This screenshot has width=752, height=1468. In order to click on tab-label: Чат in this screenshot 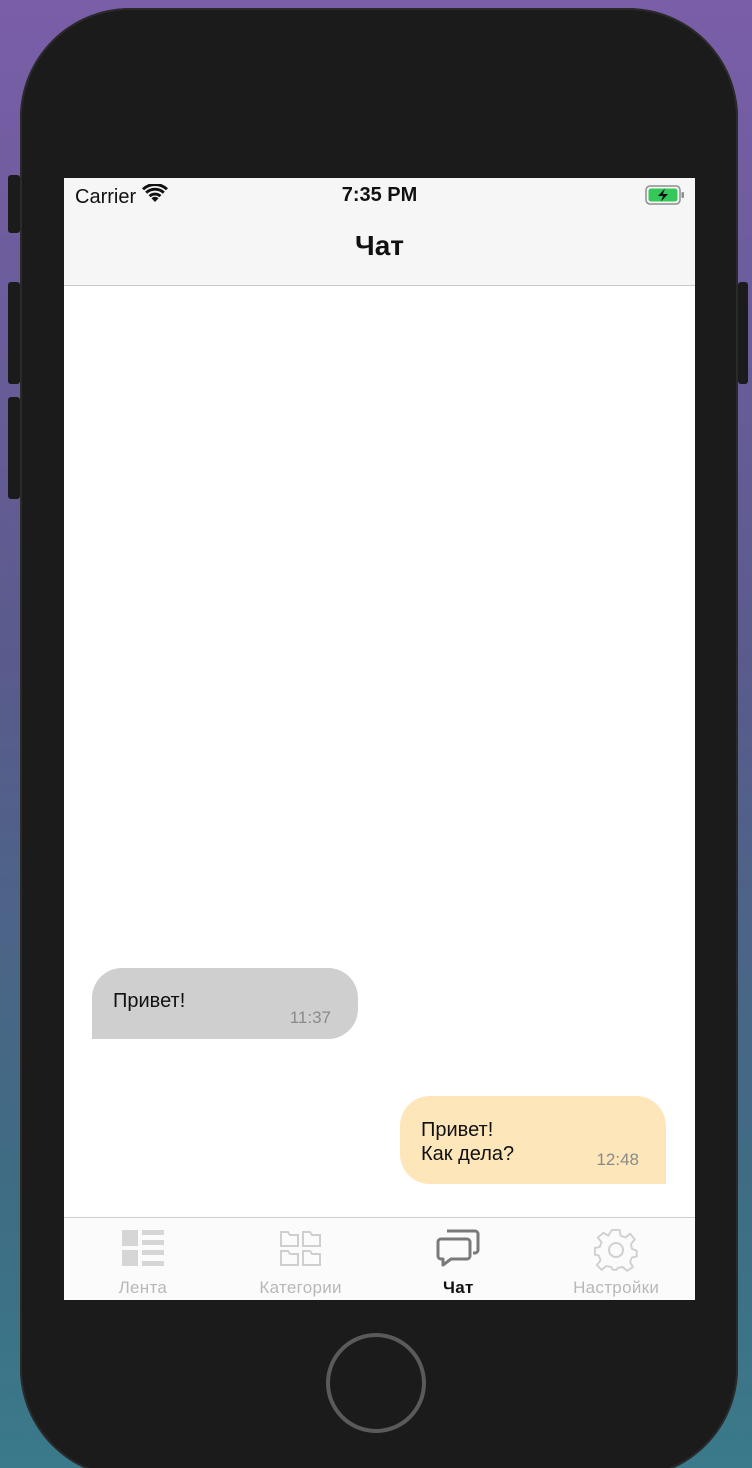, I will do `click(458, 1287)`.